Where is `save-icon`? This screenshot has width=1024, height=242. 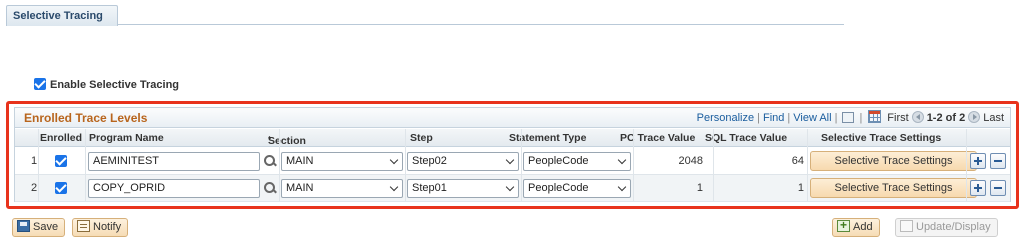
save-icon is located at coordinates (23, 226).